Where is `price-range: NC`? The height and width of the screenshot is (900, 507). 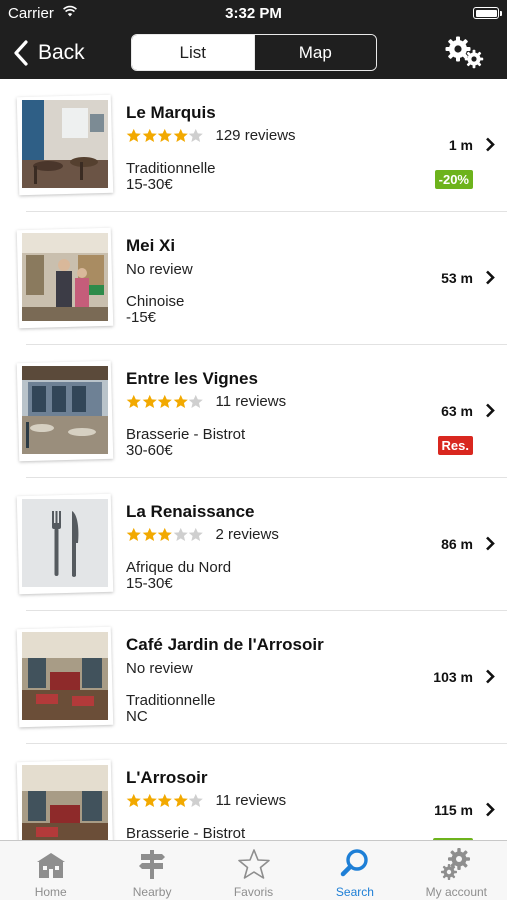
price-range: NC is located at coordinates (137, 716).